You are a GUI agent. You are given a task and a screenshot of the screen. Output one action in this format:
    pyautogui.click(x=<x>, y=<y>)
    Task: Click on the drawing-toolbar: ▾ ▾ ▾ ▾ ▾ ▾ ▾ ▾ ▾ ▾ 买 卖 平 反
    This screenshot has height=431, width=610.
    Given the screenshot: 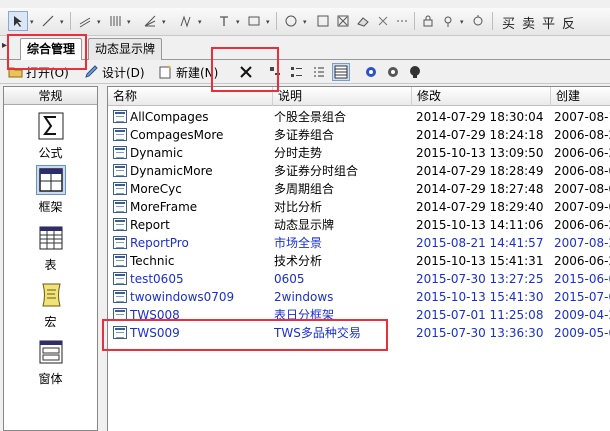 What is the action you would take?
    pyautogui.click(x=305, y=22)
    